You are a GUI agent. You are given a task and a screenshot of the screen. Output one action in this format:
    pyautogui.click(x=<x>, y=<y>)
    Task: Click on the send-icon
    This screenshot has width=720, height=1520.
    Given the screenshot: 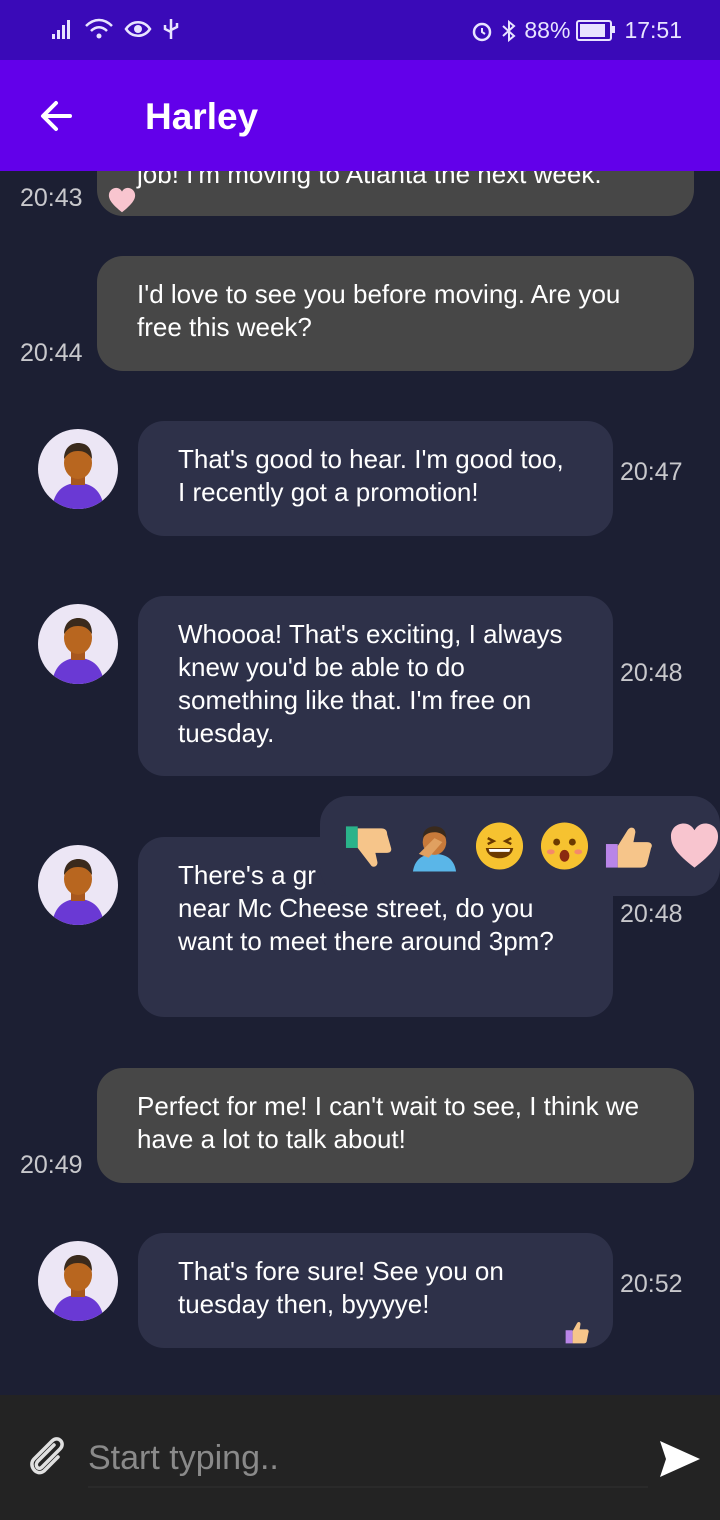 What is the action you would take?
    pyautogui.click(x=680, y=1459)
    